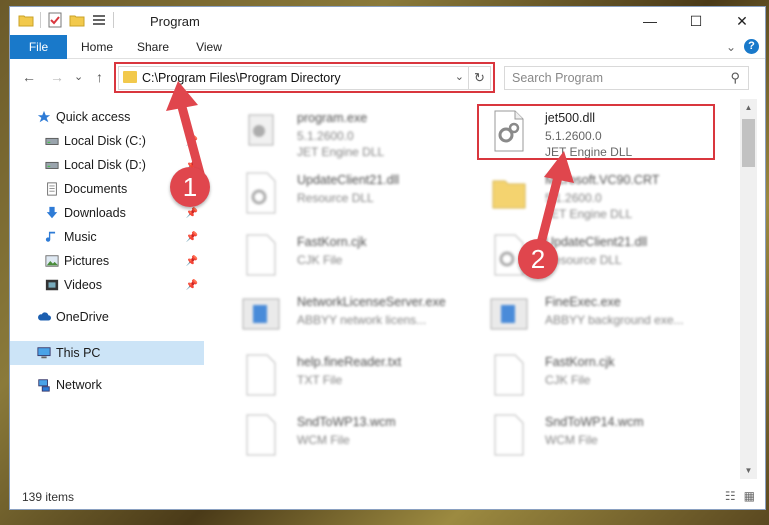  I want to click on sidebar-item-label: This PC, so click(78, 353).